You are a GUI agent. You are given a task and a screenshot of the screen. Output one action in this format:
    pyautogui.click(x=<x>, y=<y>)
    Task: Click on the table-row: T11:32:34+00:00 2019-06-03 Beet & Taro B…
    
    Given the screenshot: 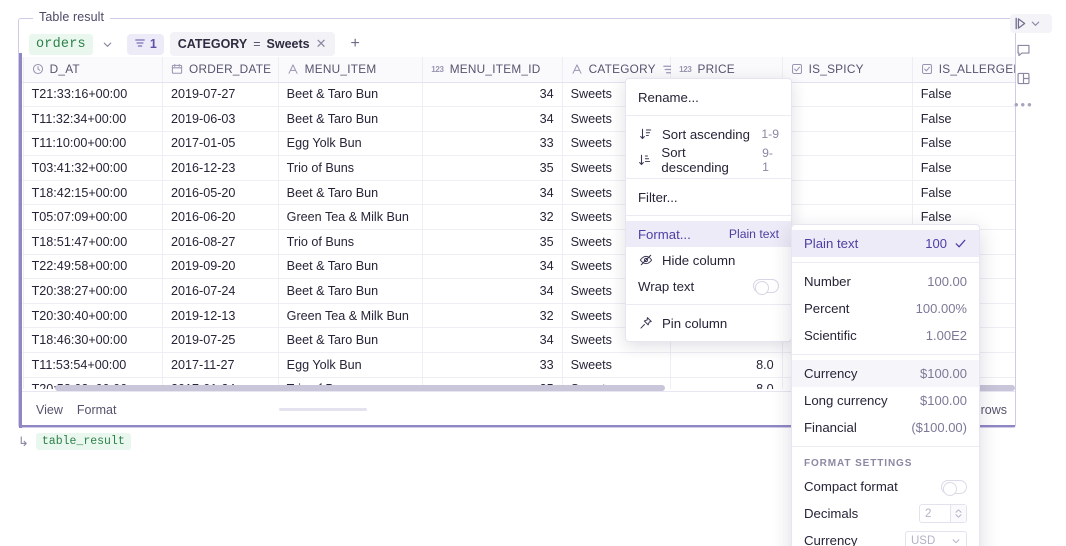 What is the action you would take?
    pyautogui.click(x=518, y=119)
    